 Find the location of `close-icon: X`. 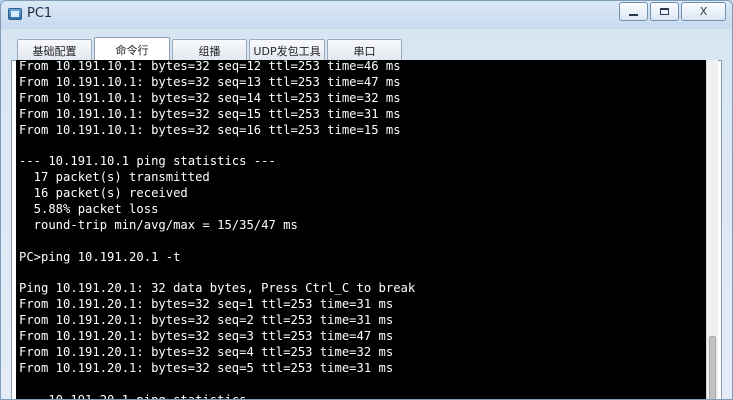

close-icon: X is located at coordinates (703, 11).